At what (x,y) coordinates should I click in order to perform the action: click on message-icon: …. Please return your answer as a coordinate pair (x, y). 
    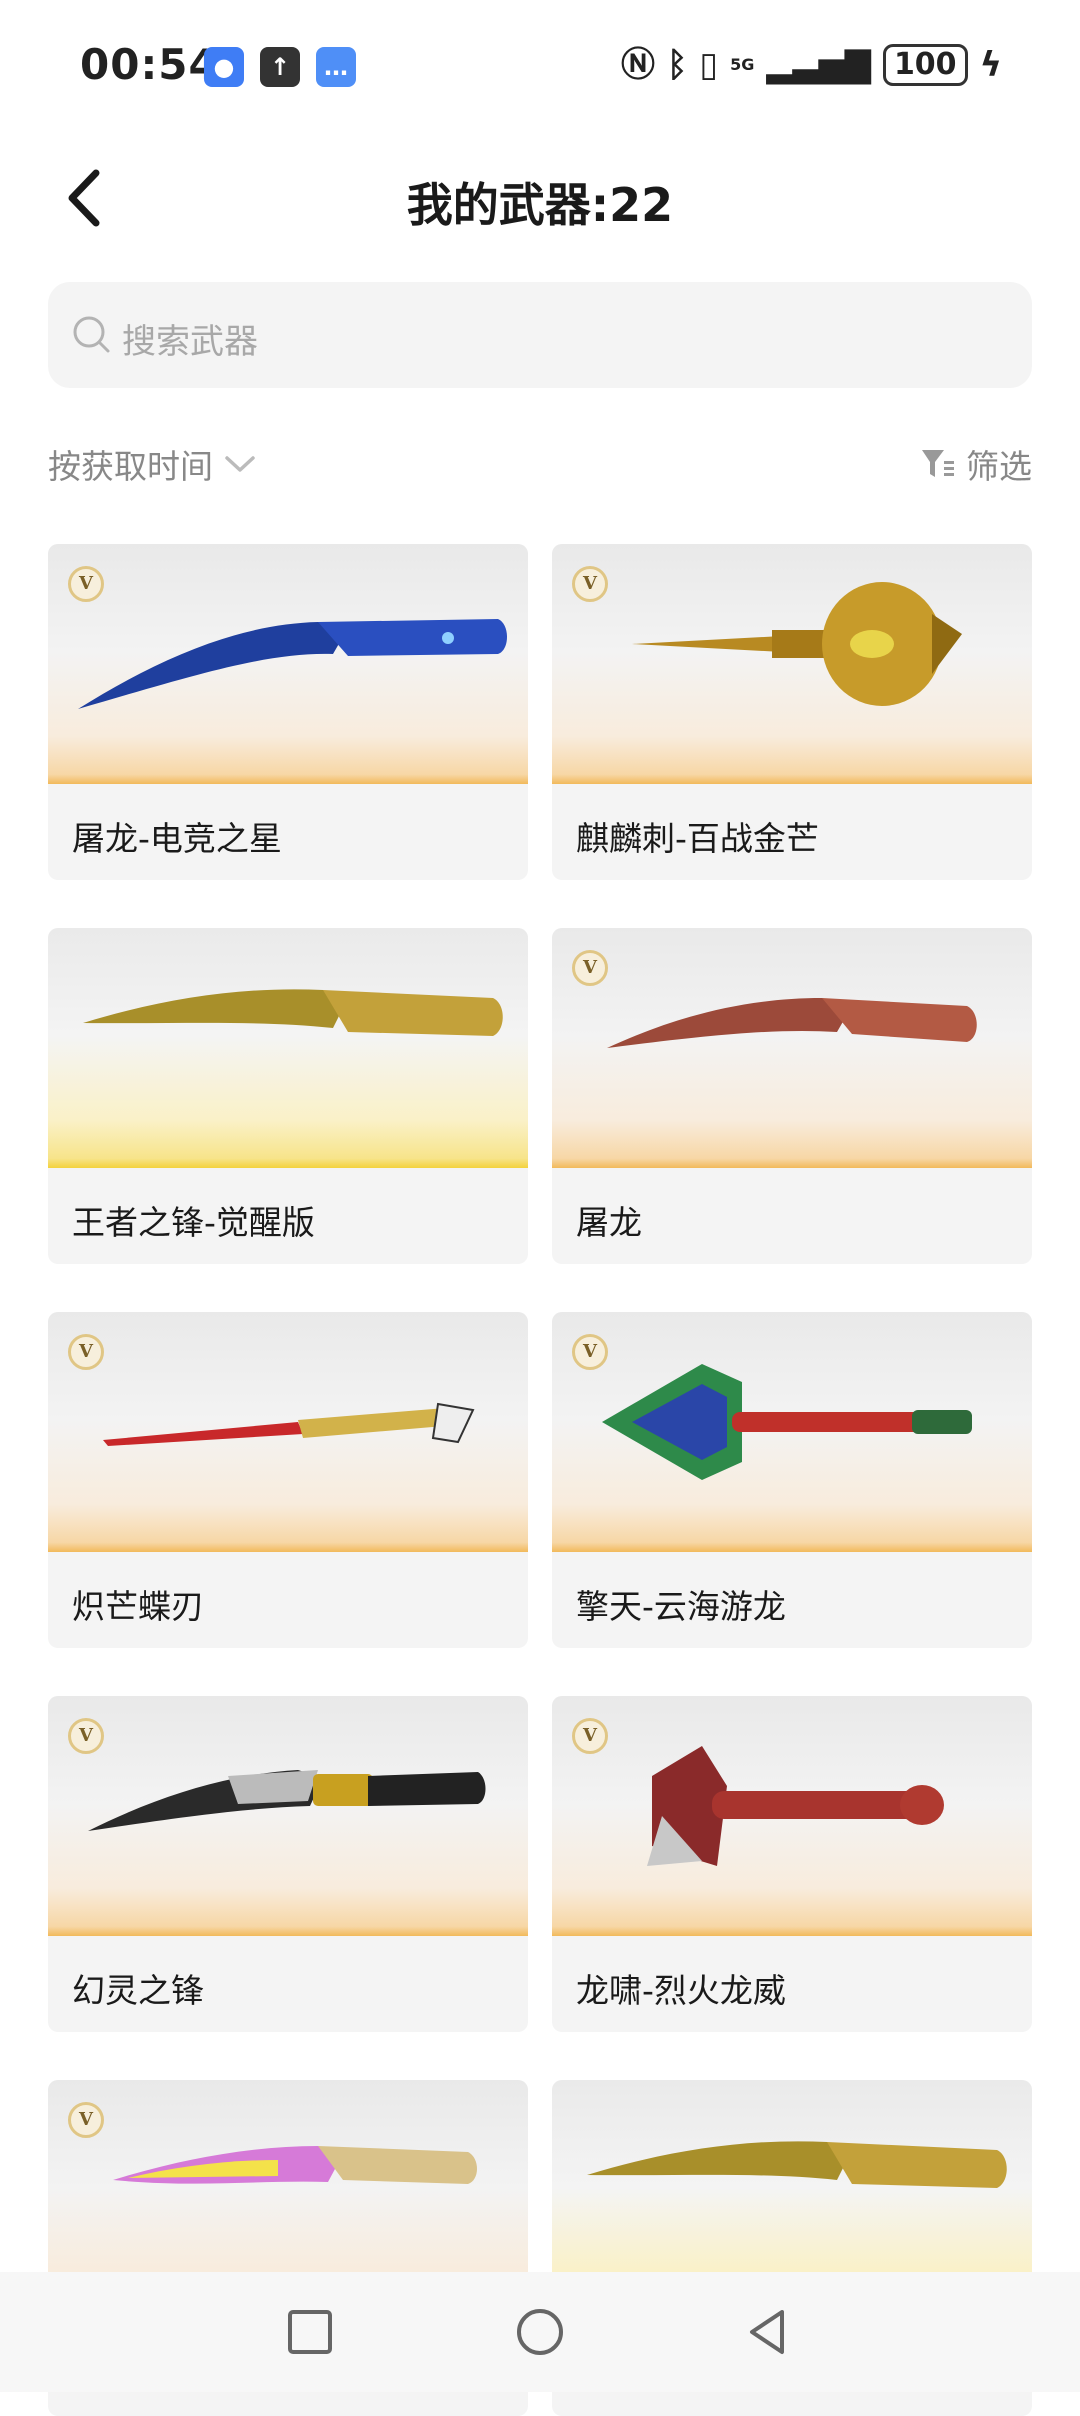
    Looking at the image, I should click on (336, 67).